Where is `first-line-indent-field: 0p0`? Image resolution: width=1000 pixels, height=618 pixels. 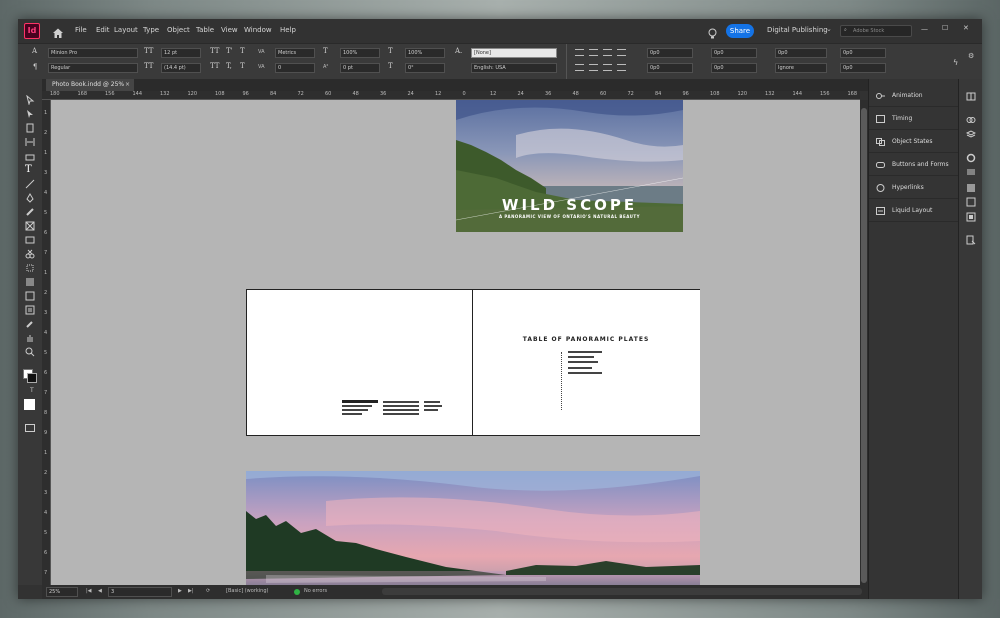
first-line-indent-field: 0p0 is located at coordinates (670, 68).